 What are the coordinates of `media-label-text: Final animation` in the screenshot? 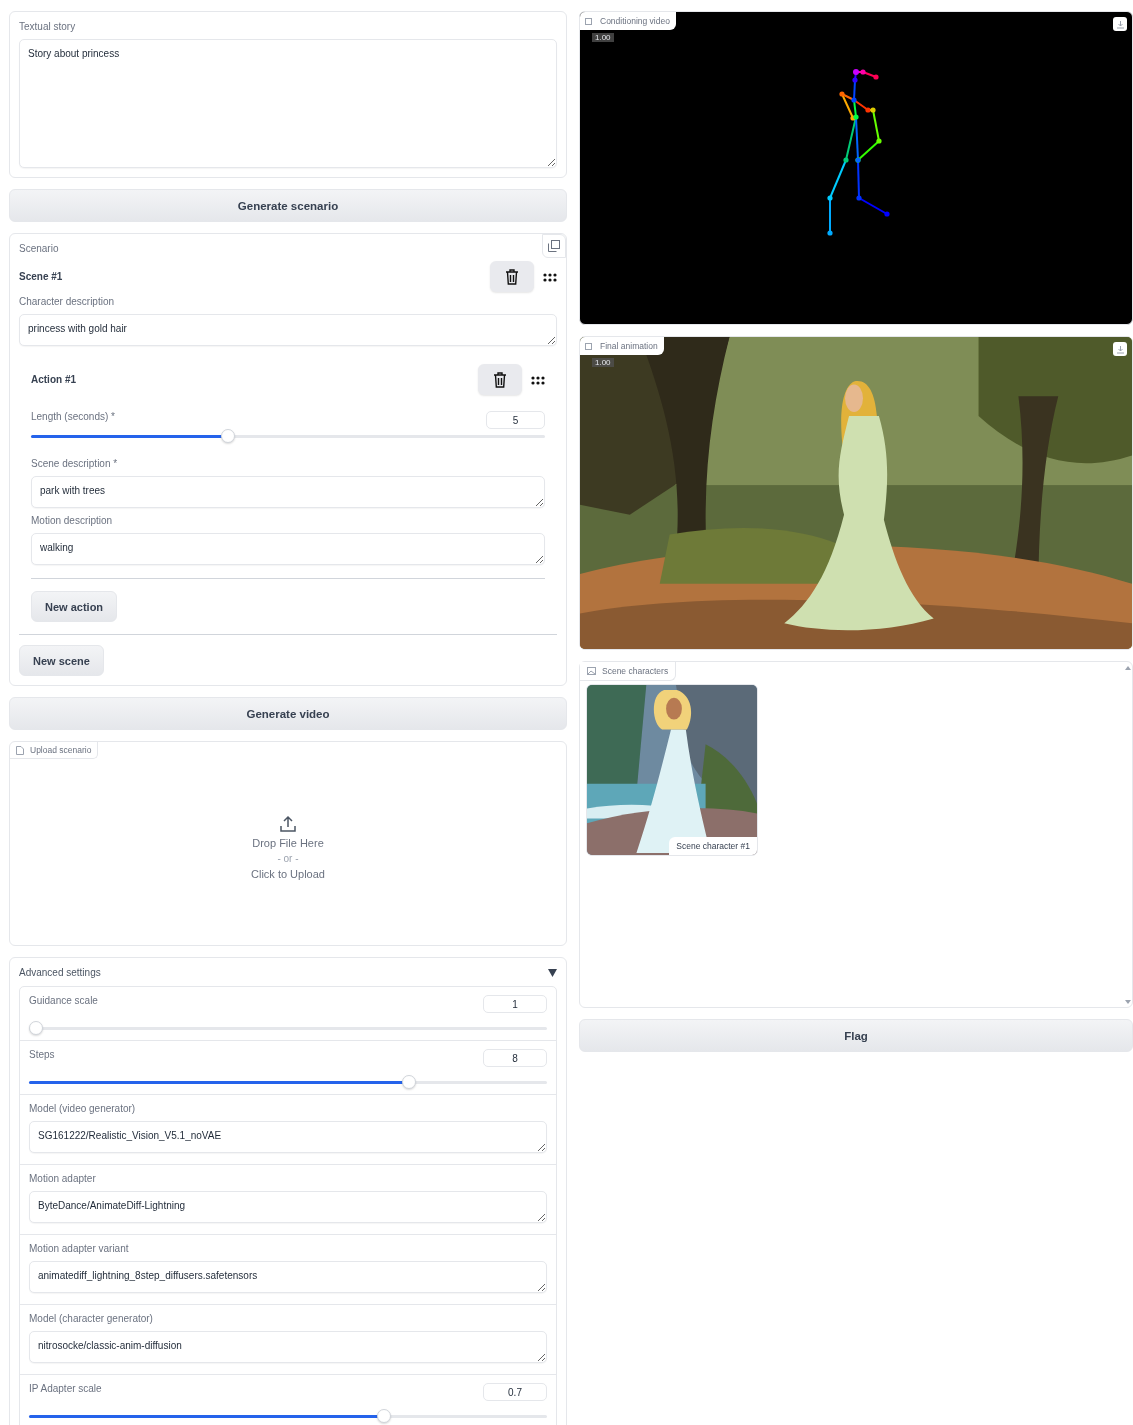 It's located at (629, 346).